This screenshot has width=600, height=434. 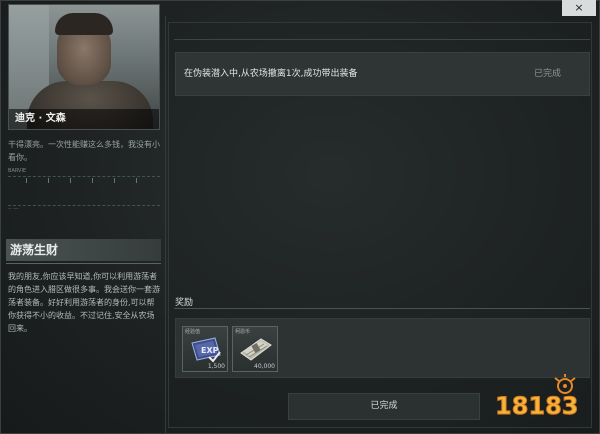 What do you see at coordinates (184, 303) in the screenshot?
I see `rewards-label: 奖励` at bounding box center [184, 303].